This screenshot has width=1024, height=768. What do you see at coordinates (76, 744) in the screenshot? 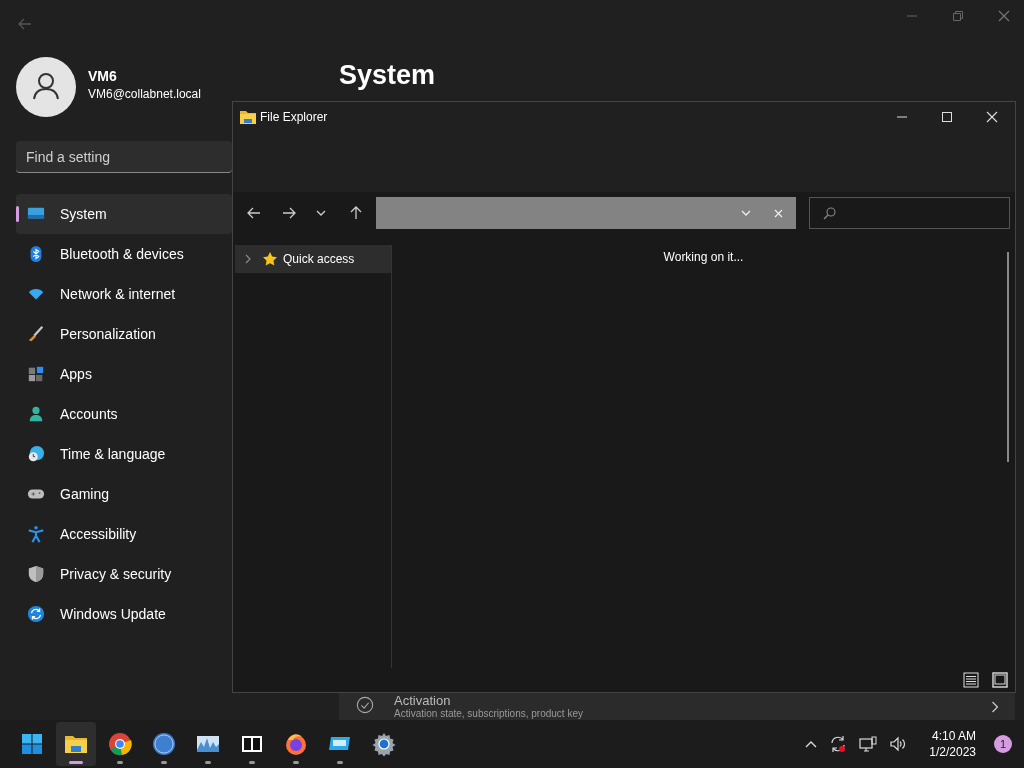
I see `taskbar-button` at bounding box center [76, 744].